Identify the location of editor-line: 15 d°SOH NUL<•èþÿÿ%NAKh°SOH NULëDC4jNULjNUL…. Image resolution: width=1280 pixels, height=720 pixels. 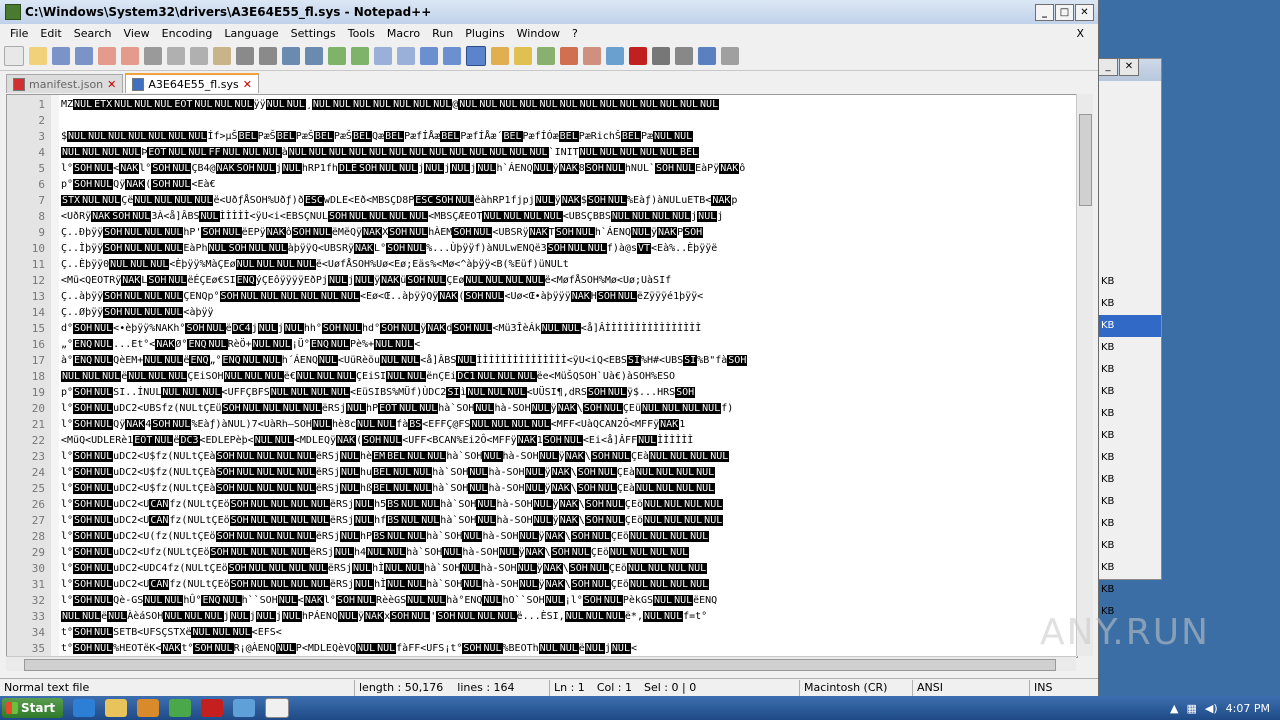
(542, 329).